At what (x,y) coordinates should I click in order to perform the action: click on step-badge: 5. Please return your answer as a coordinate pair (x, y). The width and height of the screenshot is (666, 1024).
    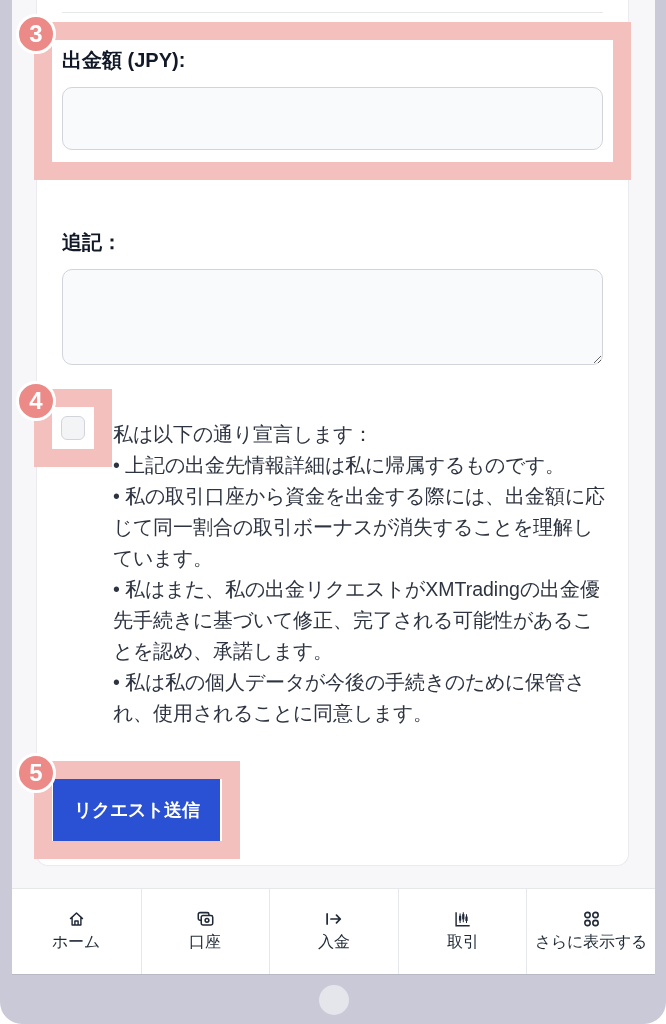
    Looking at the image, I should click on (36, 773).